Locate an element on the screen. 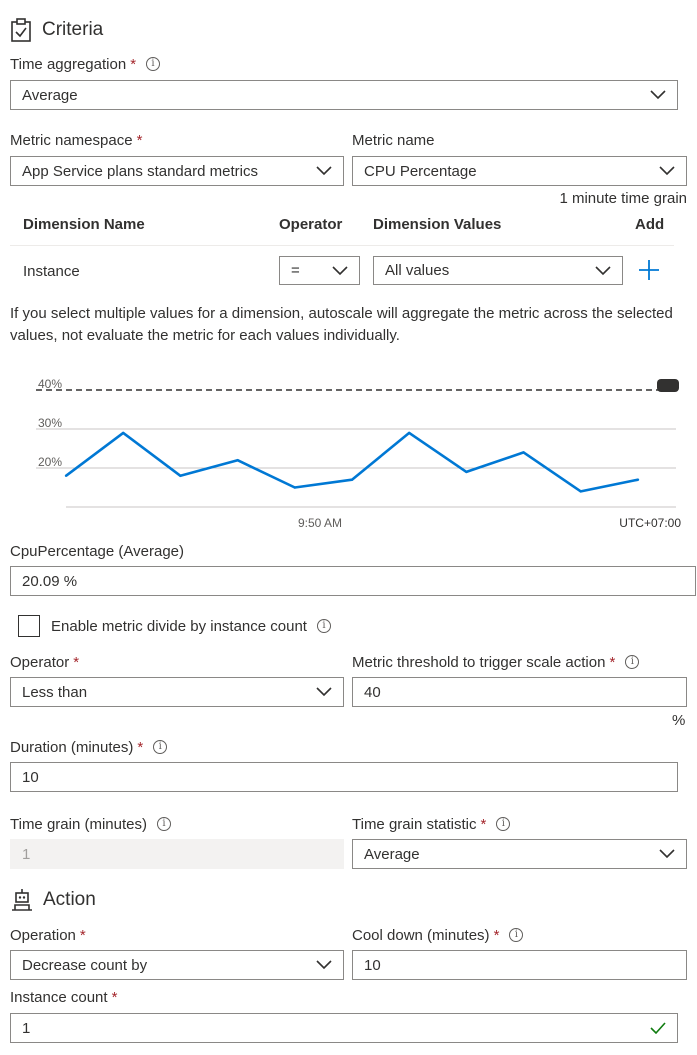 The width and height of the screenshot is (697, 1055). threshold-handle is located at coordinates (668, 385).